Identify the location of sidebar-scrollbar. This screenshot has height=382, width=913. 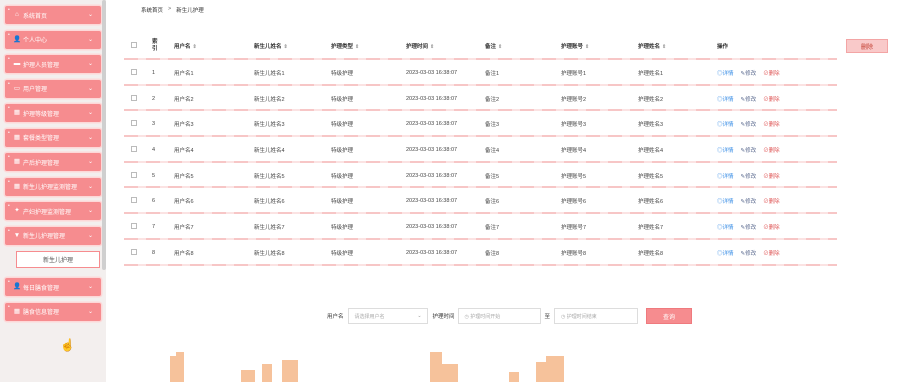
(104, 135).